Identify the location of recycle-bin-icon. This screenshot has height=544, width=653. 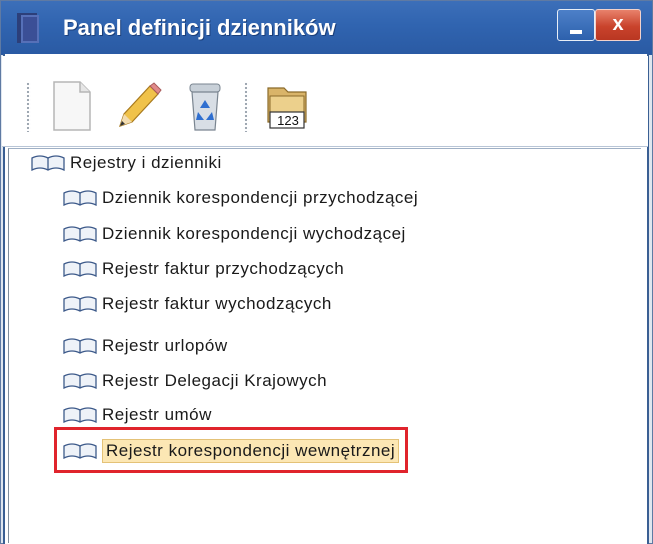
(205, 106).